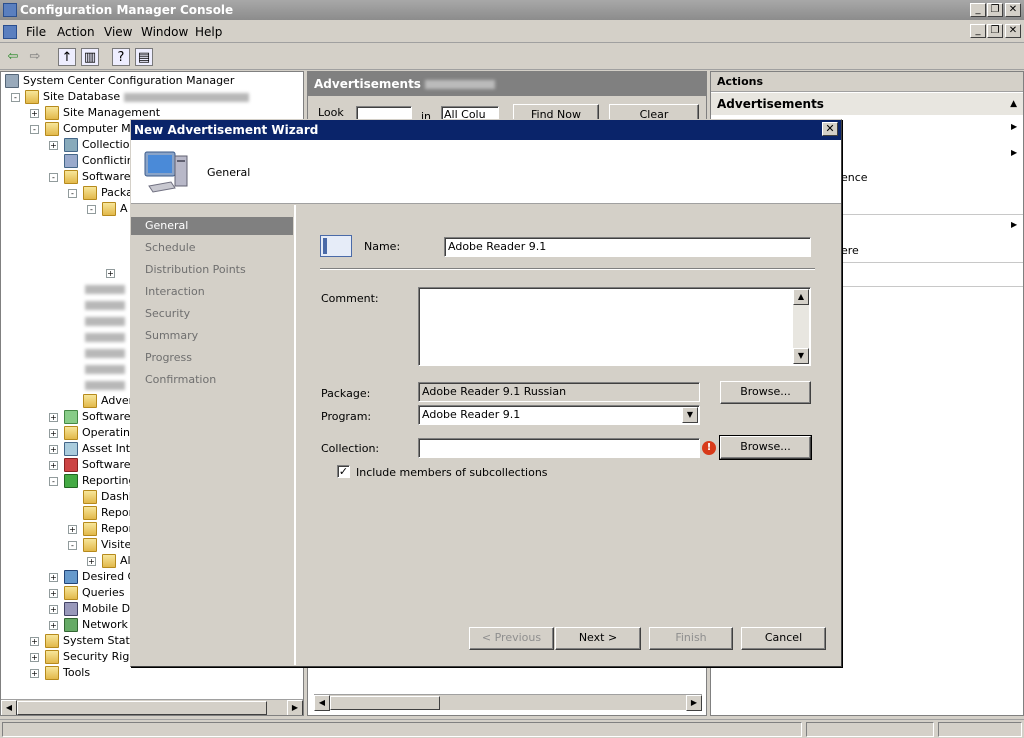  I want to click on tree-item: Security Right, so click(93, 657).